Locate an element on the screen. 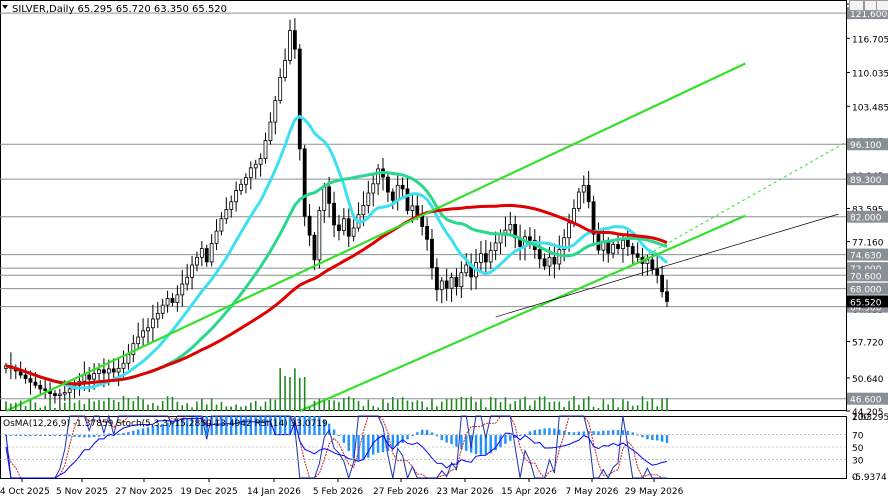  x-tick-label: 15 Apr 2026 is located at coordinates (529, 492).